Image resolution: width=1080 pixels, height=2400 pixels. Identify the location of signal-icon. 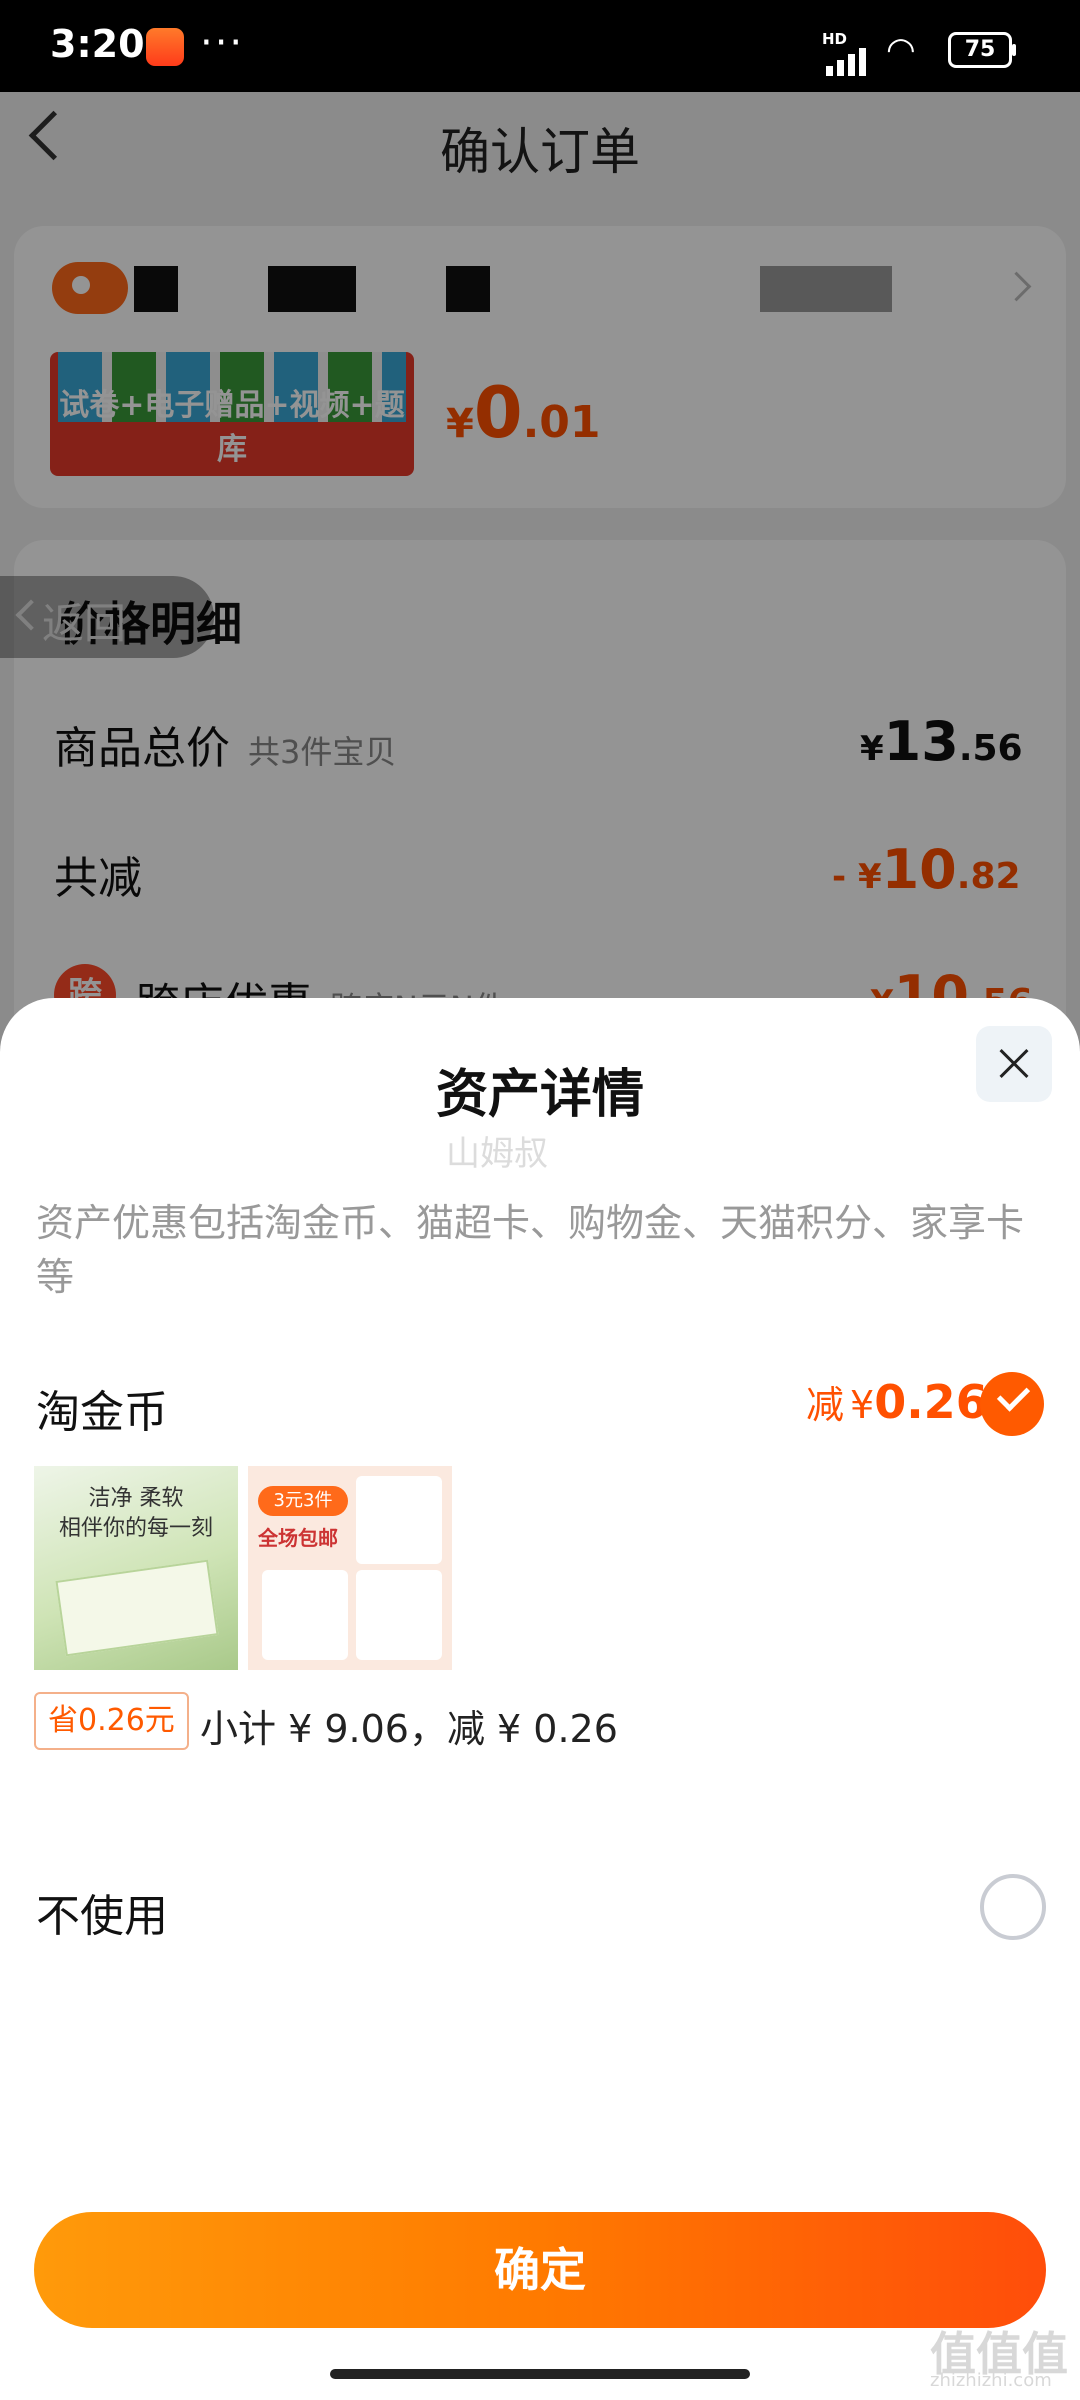
(848, 62).